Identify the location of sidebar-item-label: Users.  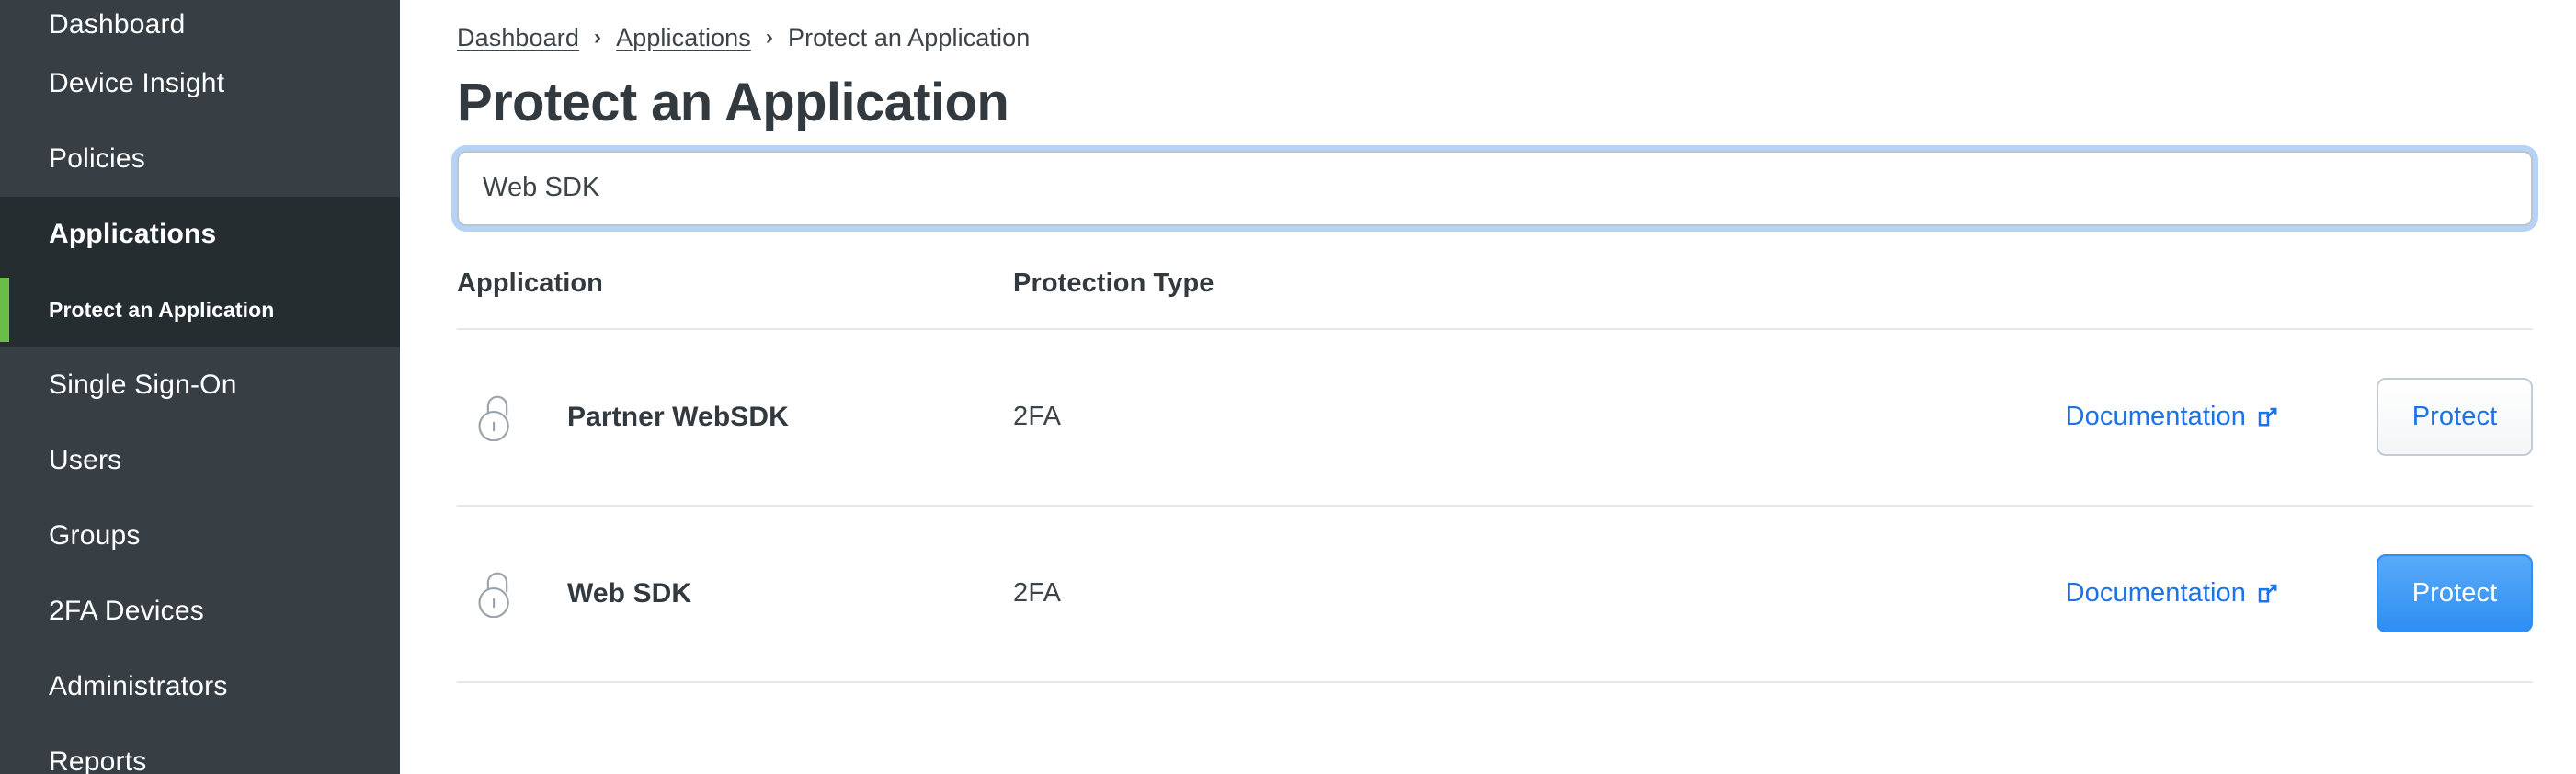
(85, 460).